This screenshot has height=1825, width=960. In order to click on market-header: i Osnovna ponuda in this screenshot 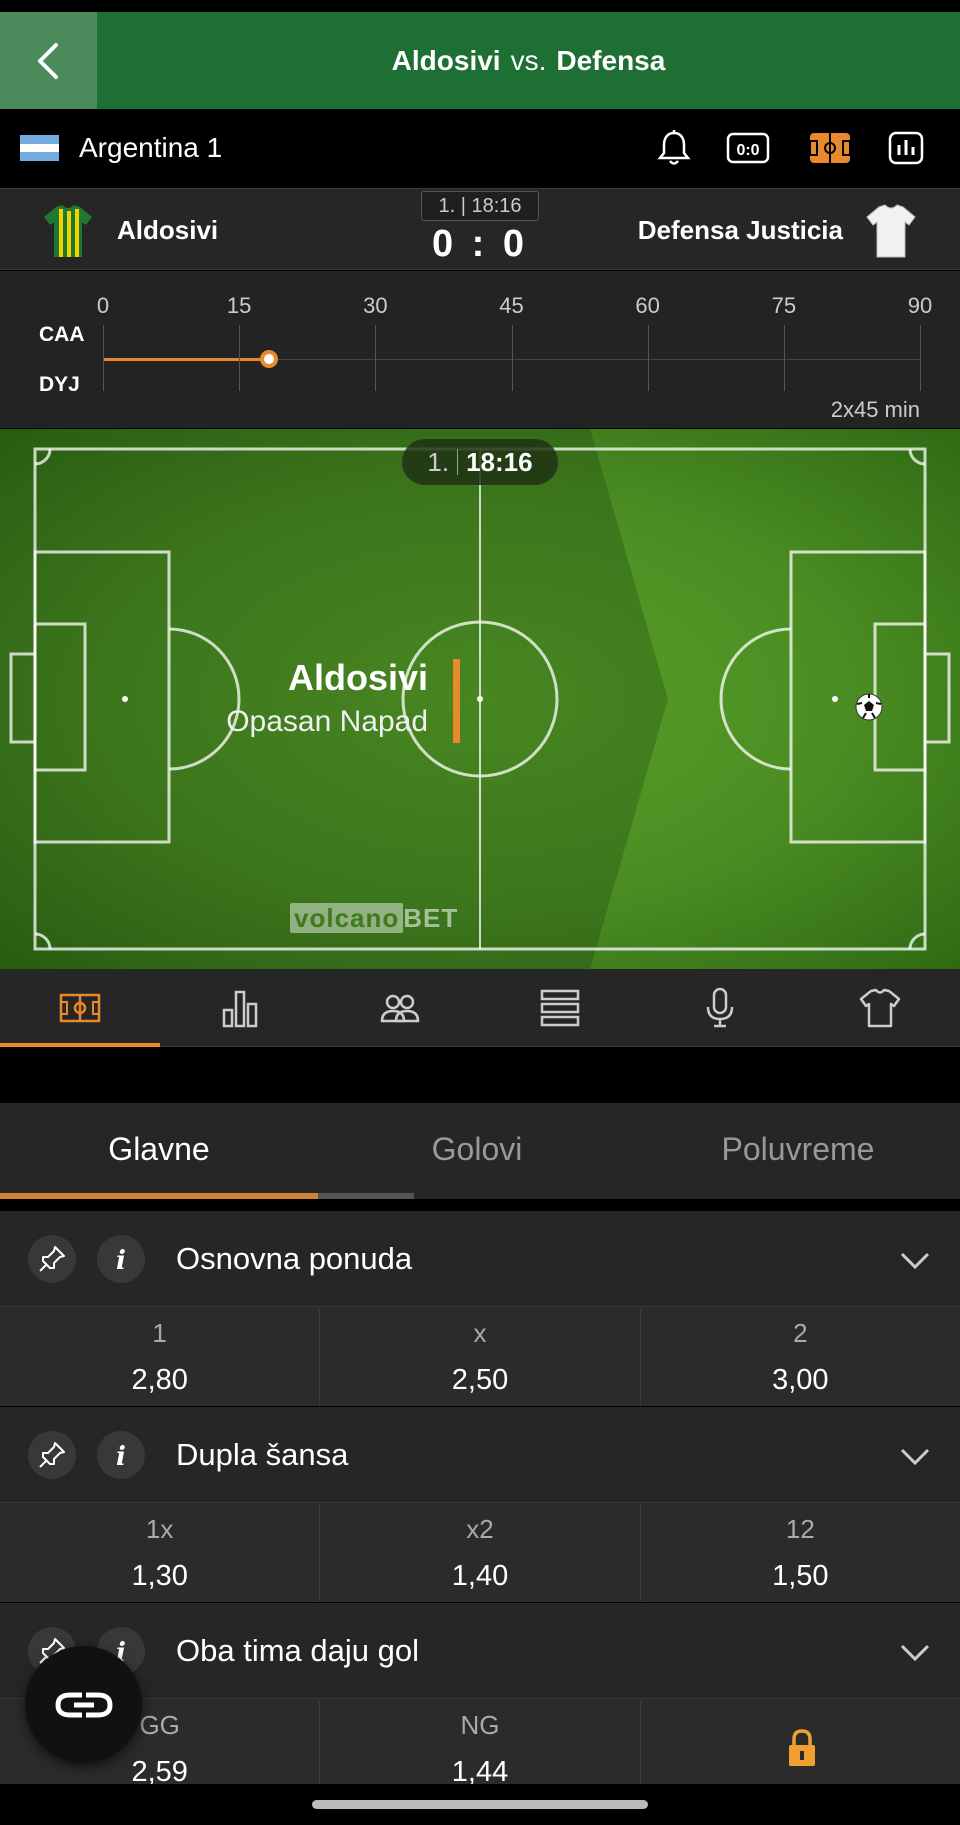, I will do `click(480, 1259)`.